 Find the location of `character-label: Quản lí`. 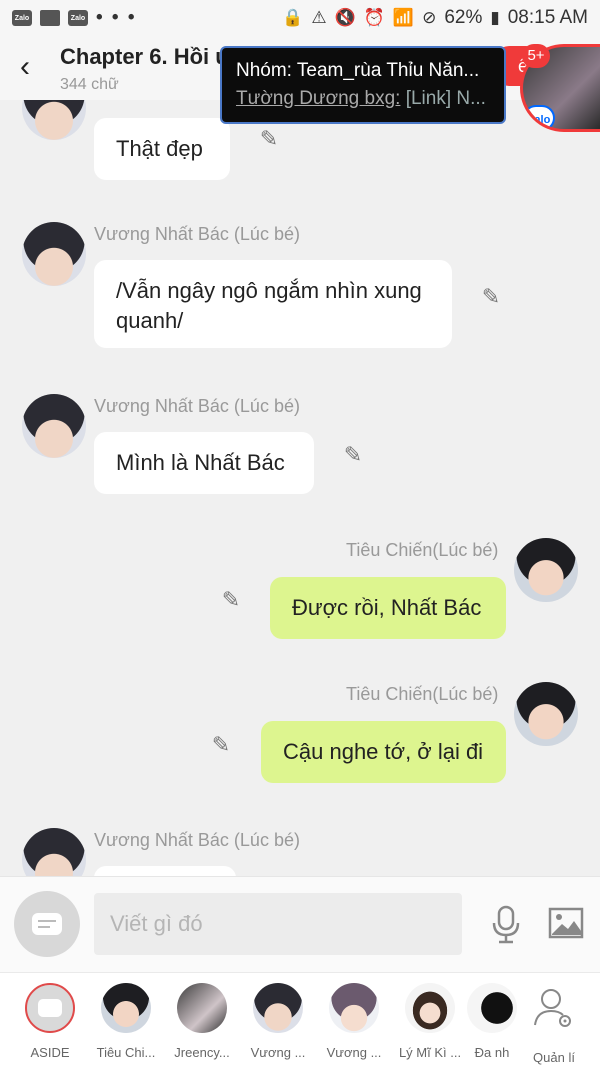

character-label: Quản lí is located at coordinates (554, 1057).